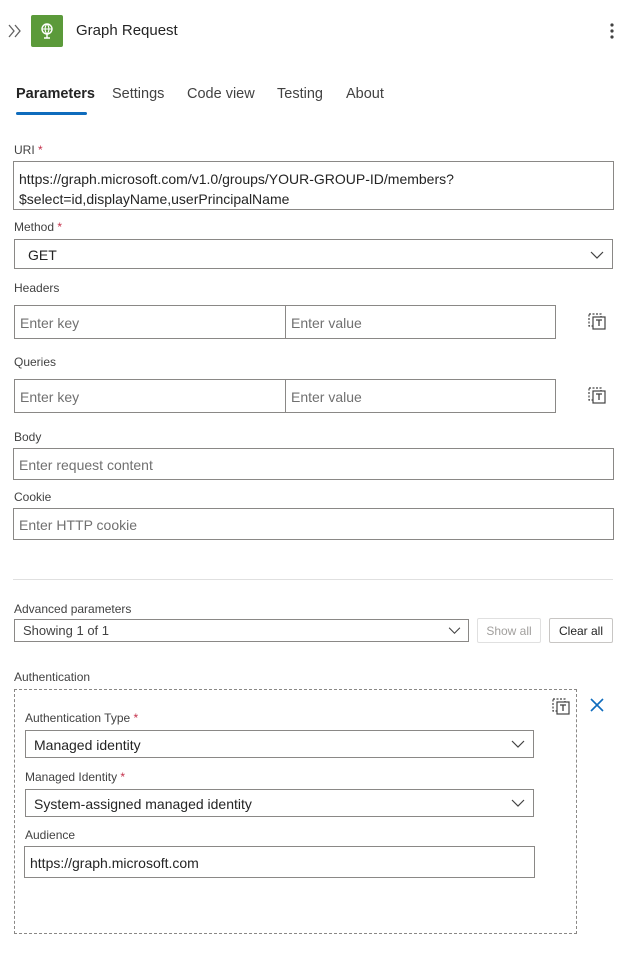 This screenshot has width=627, height=962. What do you see at coordinates (597, 705) in the screenshot?
I see `close-icon` at bounding box center [597, 705].